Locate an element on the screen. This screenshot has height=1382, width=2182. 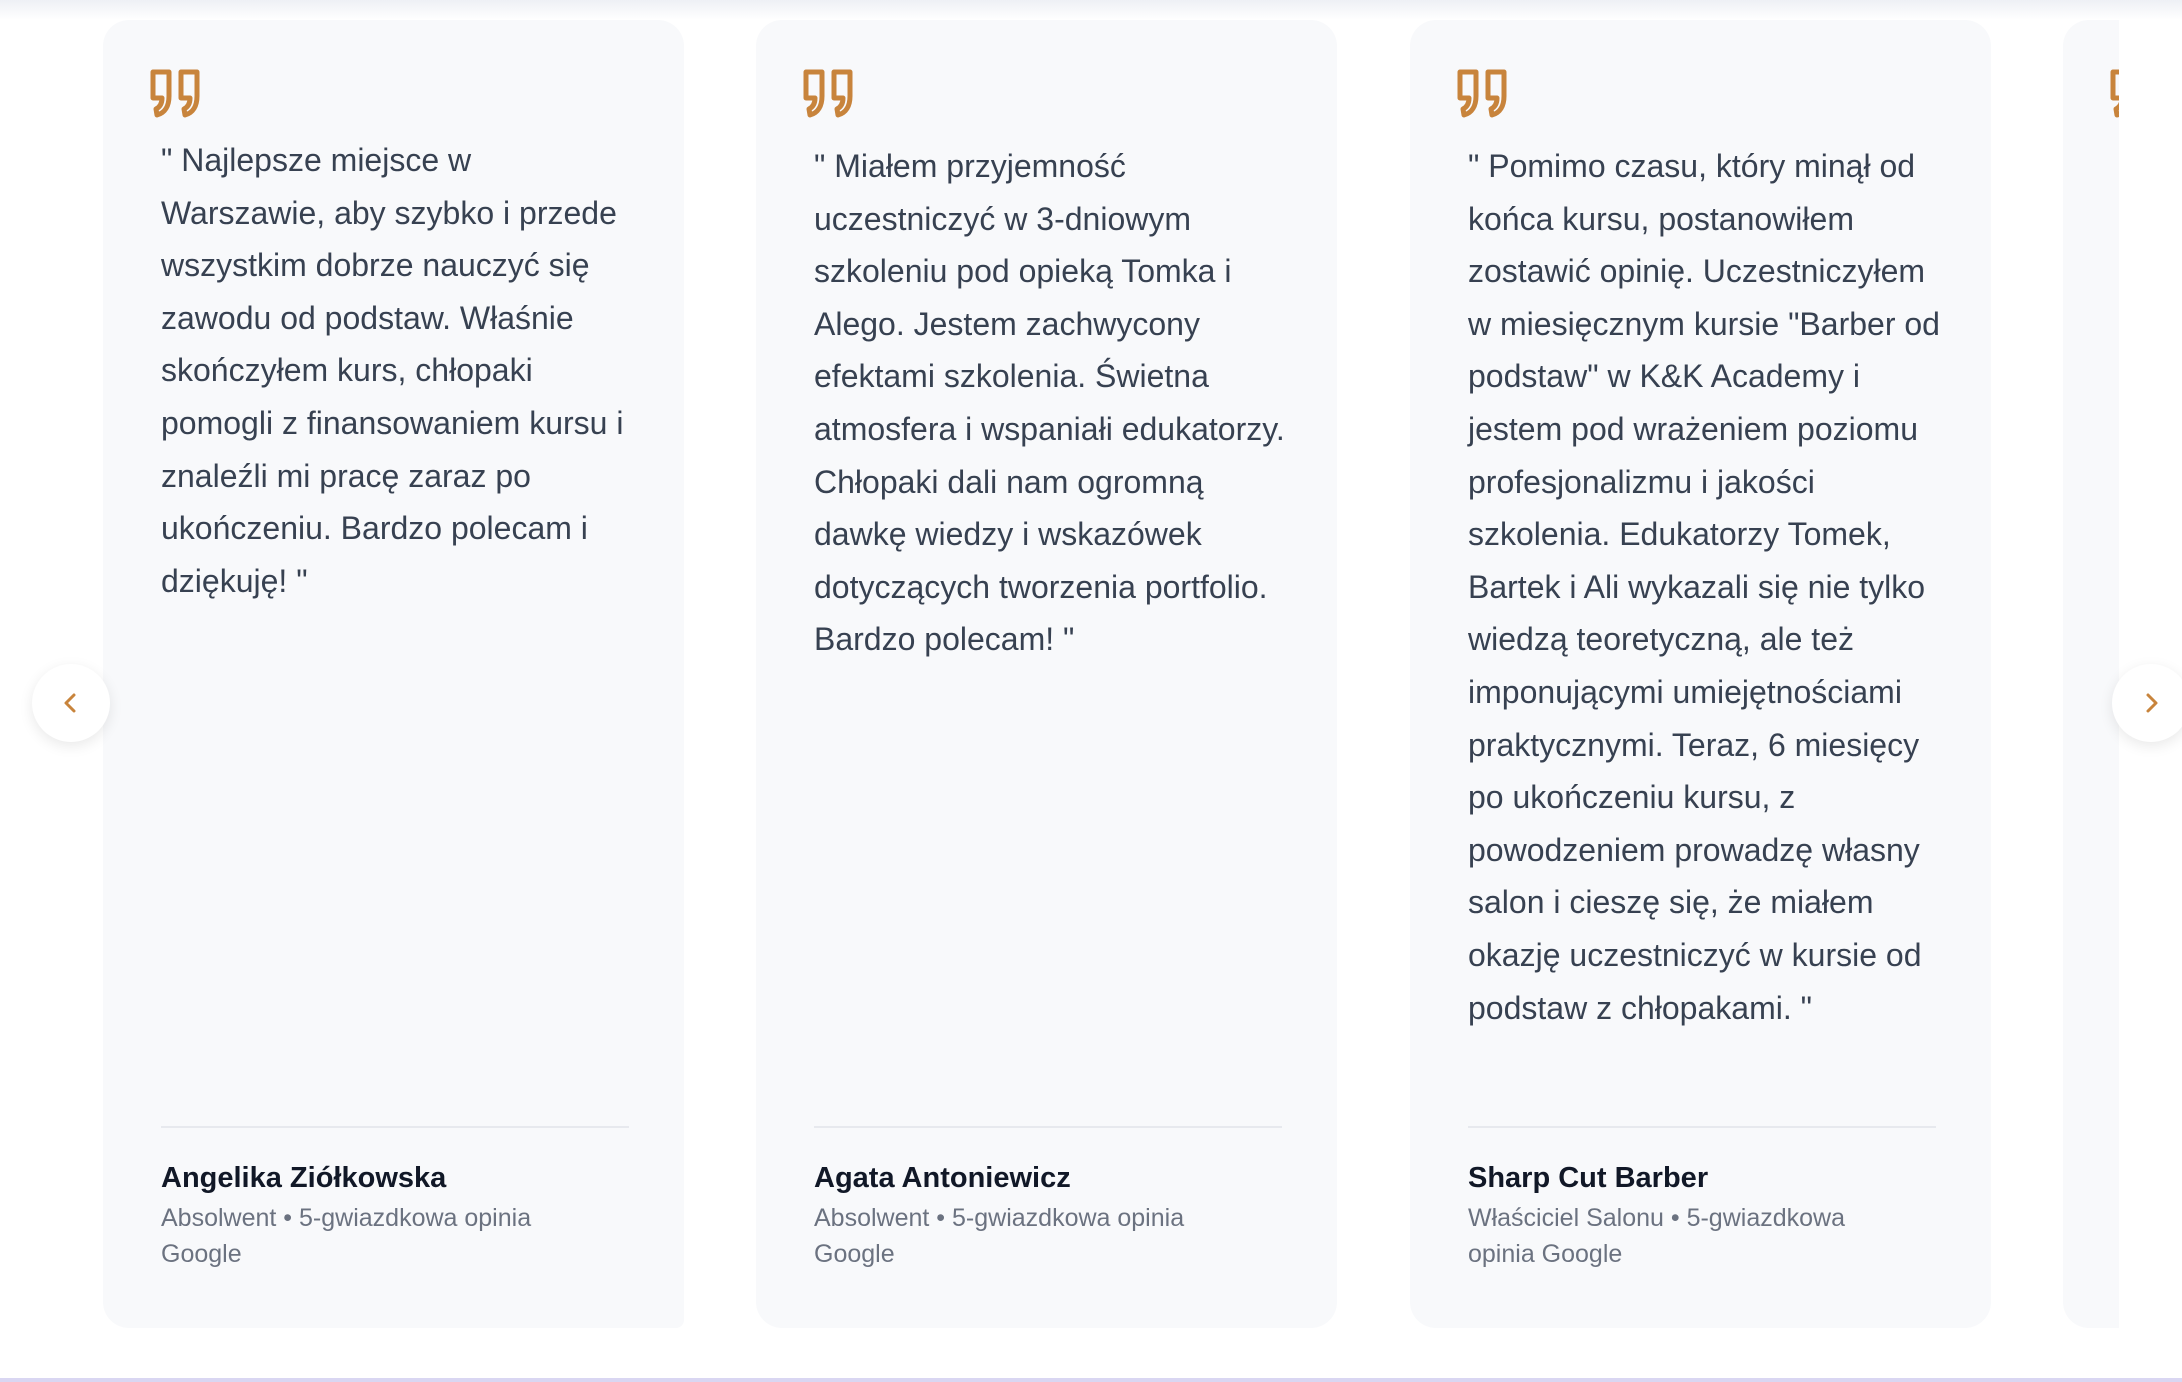
chevron-left-icon is located at coordinates (70, 703).